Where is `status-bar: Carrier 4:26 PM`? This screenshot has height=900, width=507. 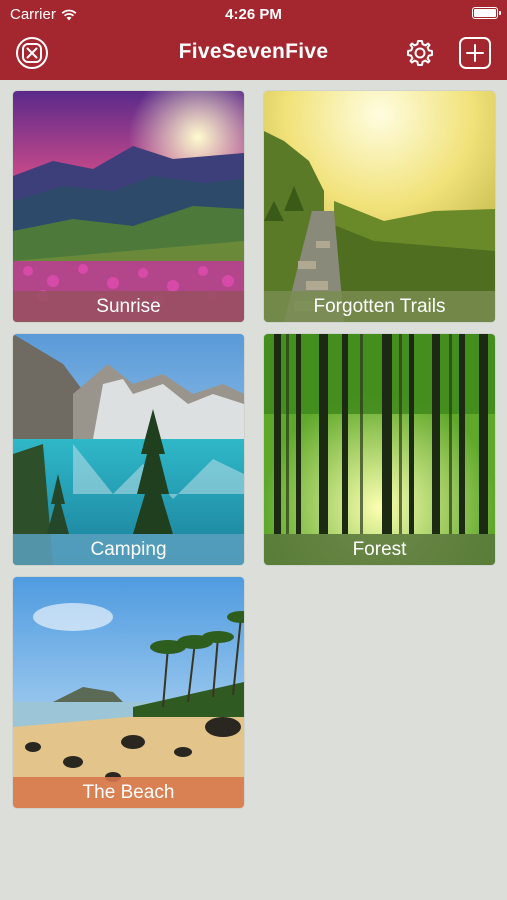 status-bar: Carrier 4:26 PM is located at coordinates (253, 14).